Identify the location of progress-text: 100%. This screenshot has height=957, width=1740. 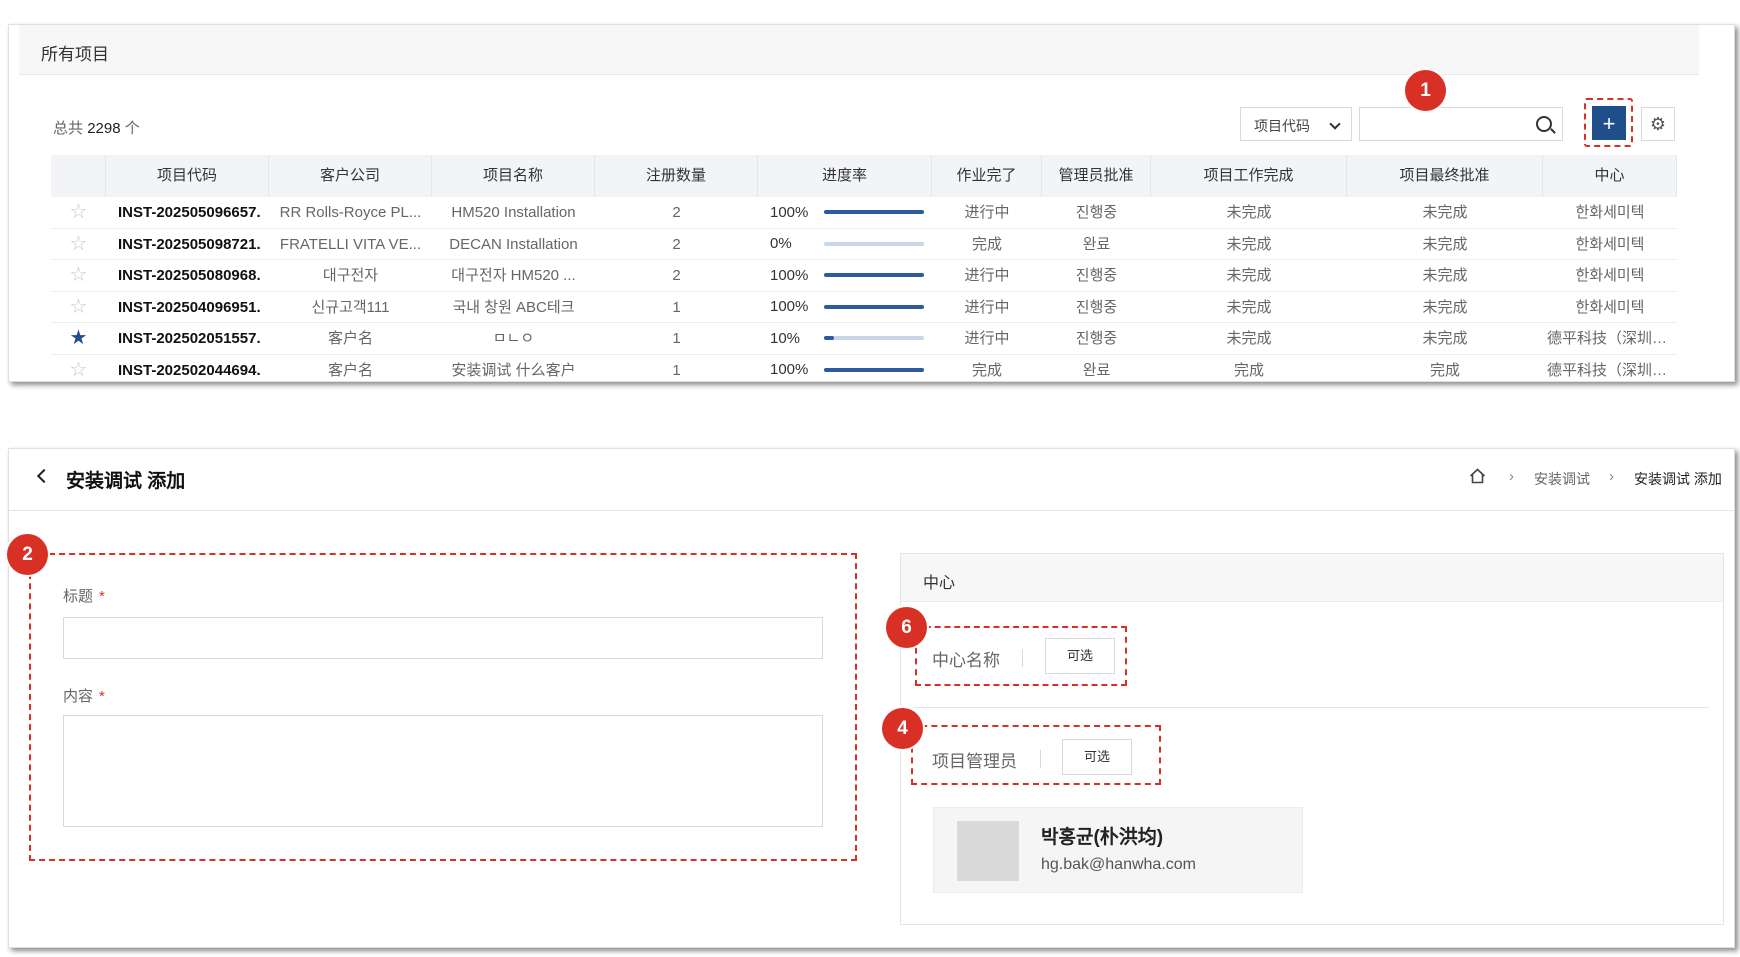
(789, 370).